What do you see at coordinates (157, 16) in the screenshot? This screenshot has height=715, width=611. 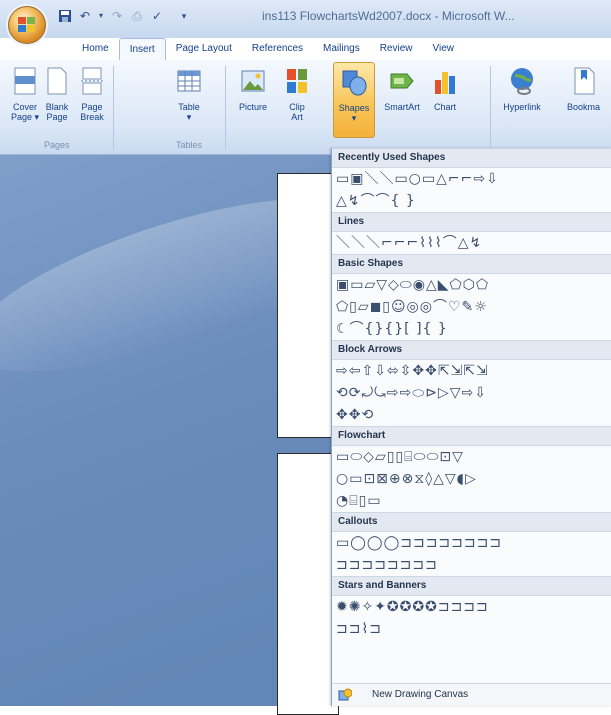 I see `spelling-icon: ✓` at bounding box center [157, 16].